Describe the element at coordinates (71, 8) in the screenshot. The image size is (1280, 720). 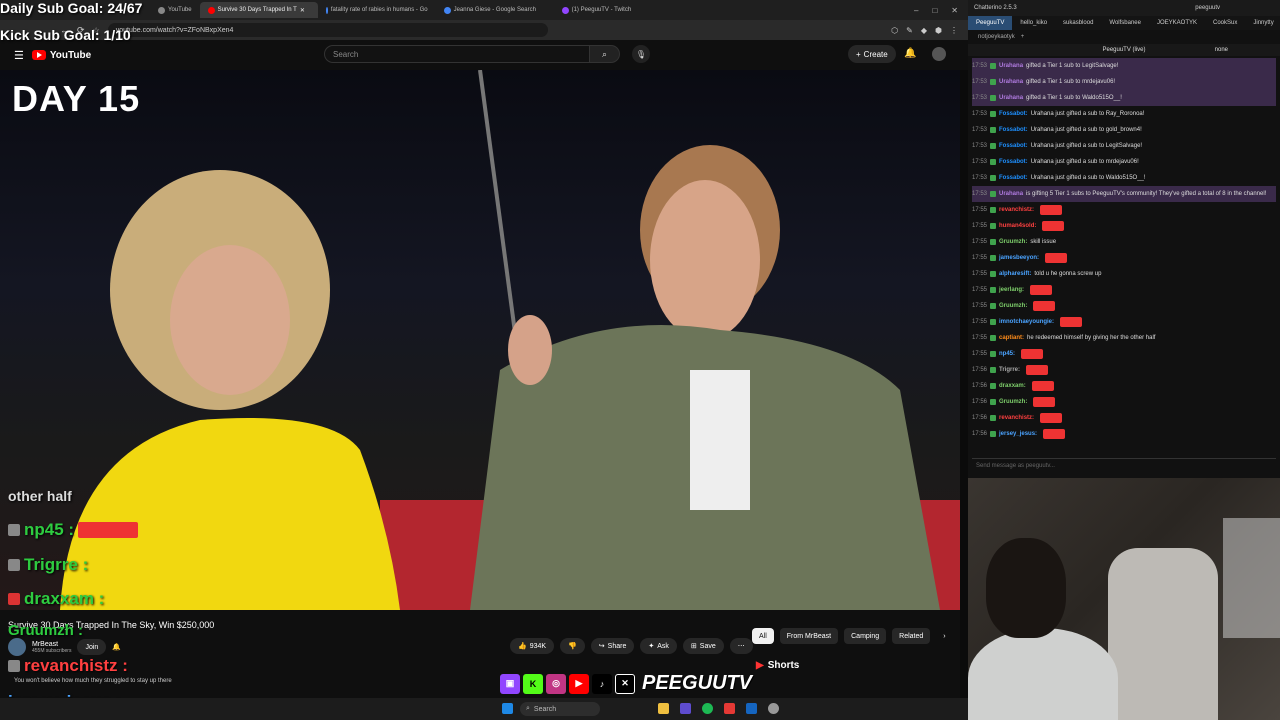
I see `sub-goal-overlay: Daily Sub Goal: 24/67` at that location.